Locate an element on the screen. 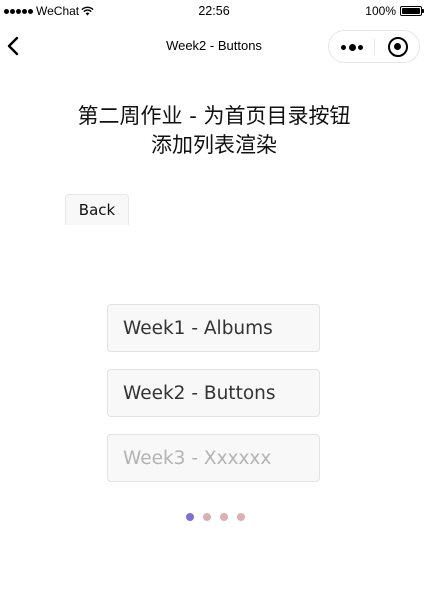 Image resolution: width=428 pixels, height=607 pixels. status-right: 100% is located at coordinates (394, 11).